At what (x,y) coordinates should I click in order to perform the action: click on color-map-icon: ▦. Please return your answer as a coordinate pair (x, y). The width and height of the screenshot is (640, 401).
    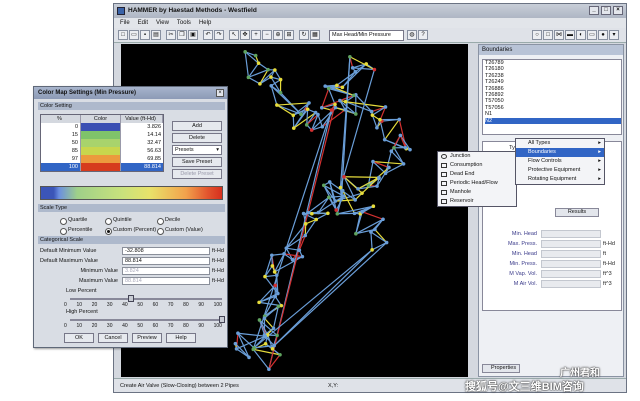
    Looking at the image, I should click on (315, 35).